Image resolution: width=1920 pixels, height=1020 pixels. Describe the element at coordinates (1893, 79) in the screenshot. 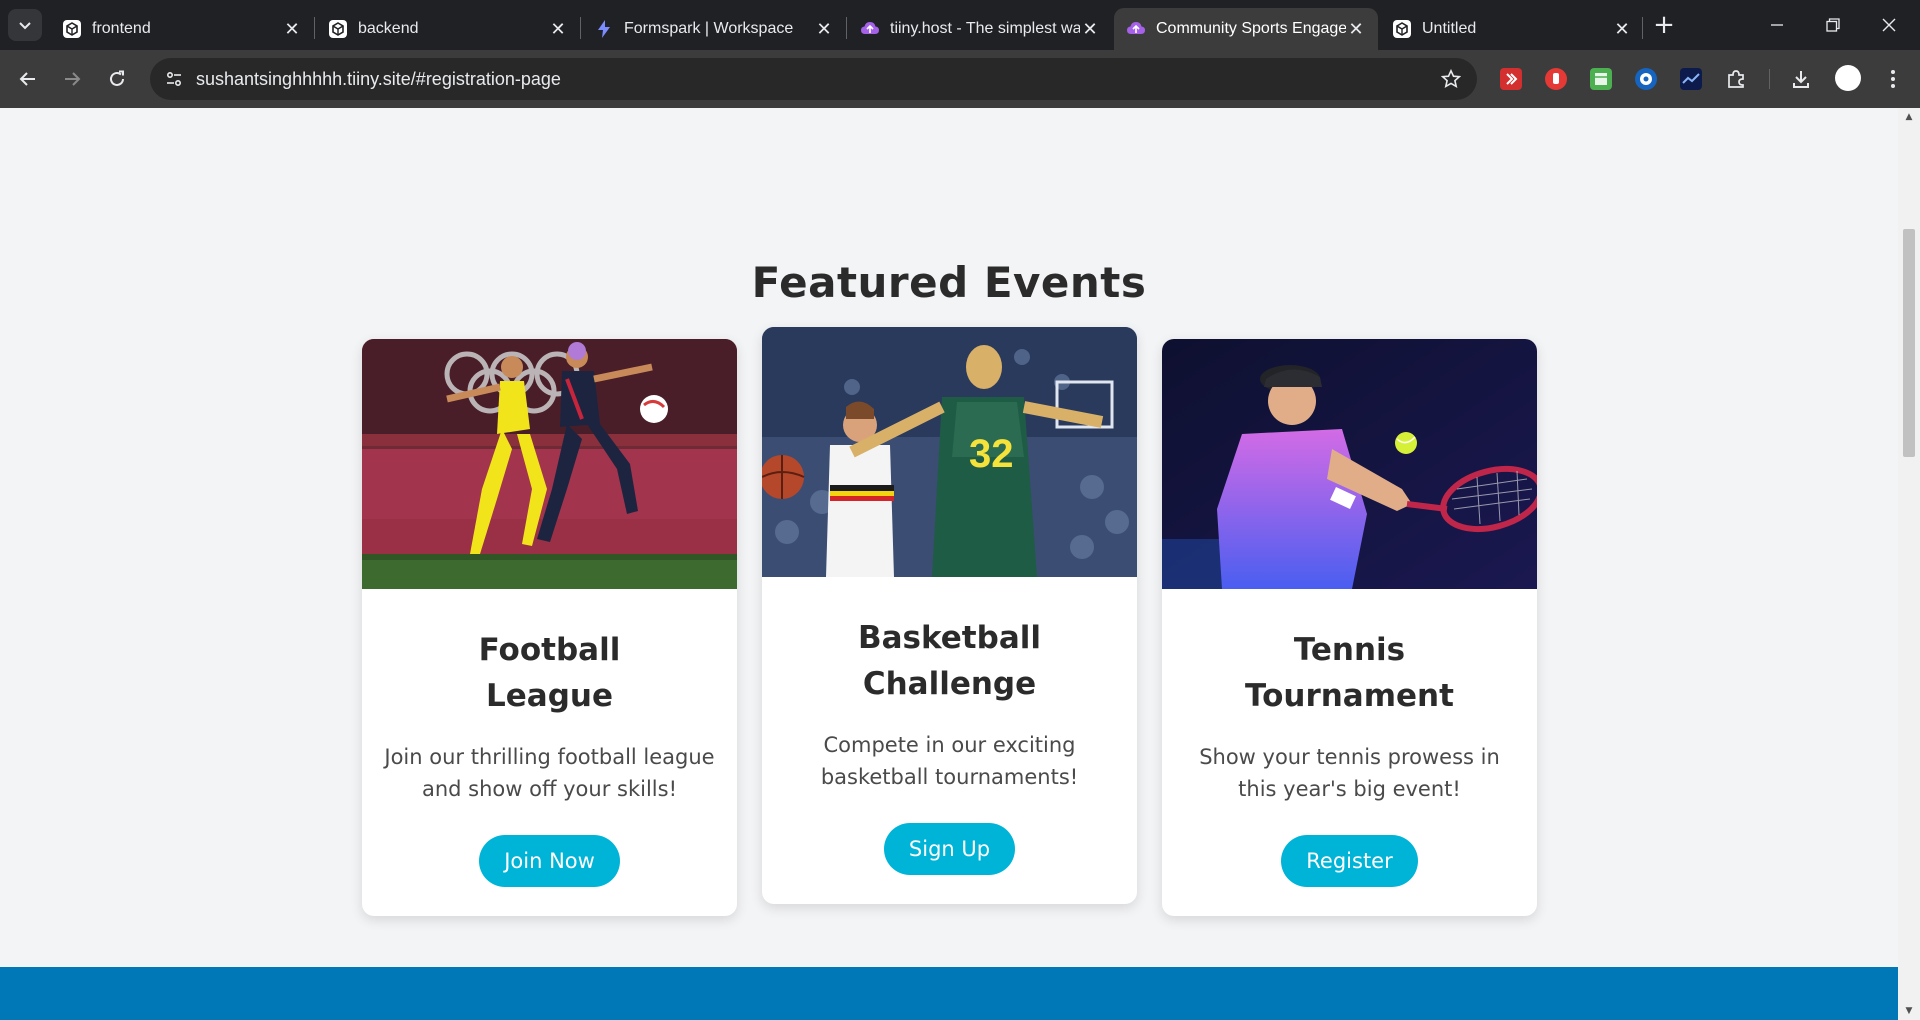

I see `kebab-menu-icon` at that location.